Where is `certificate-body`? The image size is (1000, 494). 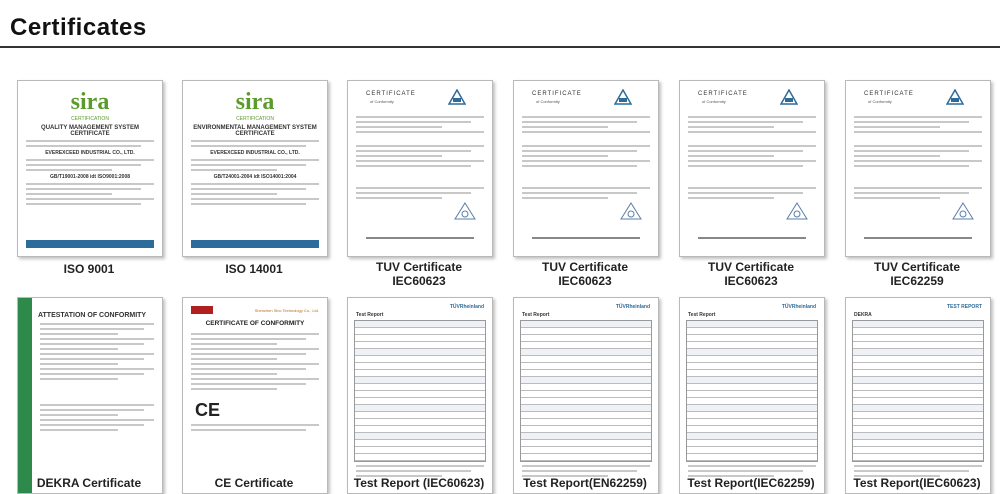 certificate-body is located at coordinates (97, 377).